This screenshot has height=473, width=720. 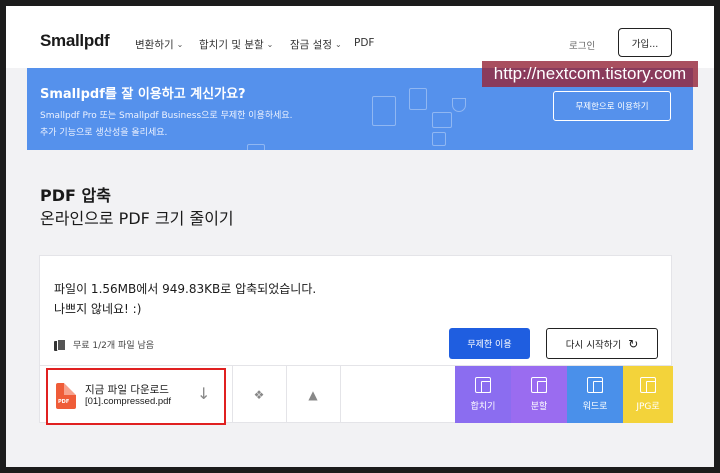 What do you see at coordinates (539, 407) in the screenshot?
I see `tool-split-label: 분할` at bounding box center [539, 407].